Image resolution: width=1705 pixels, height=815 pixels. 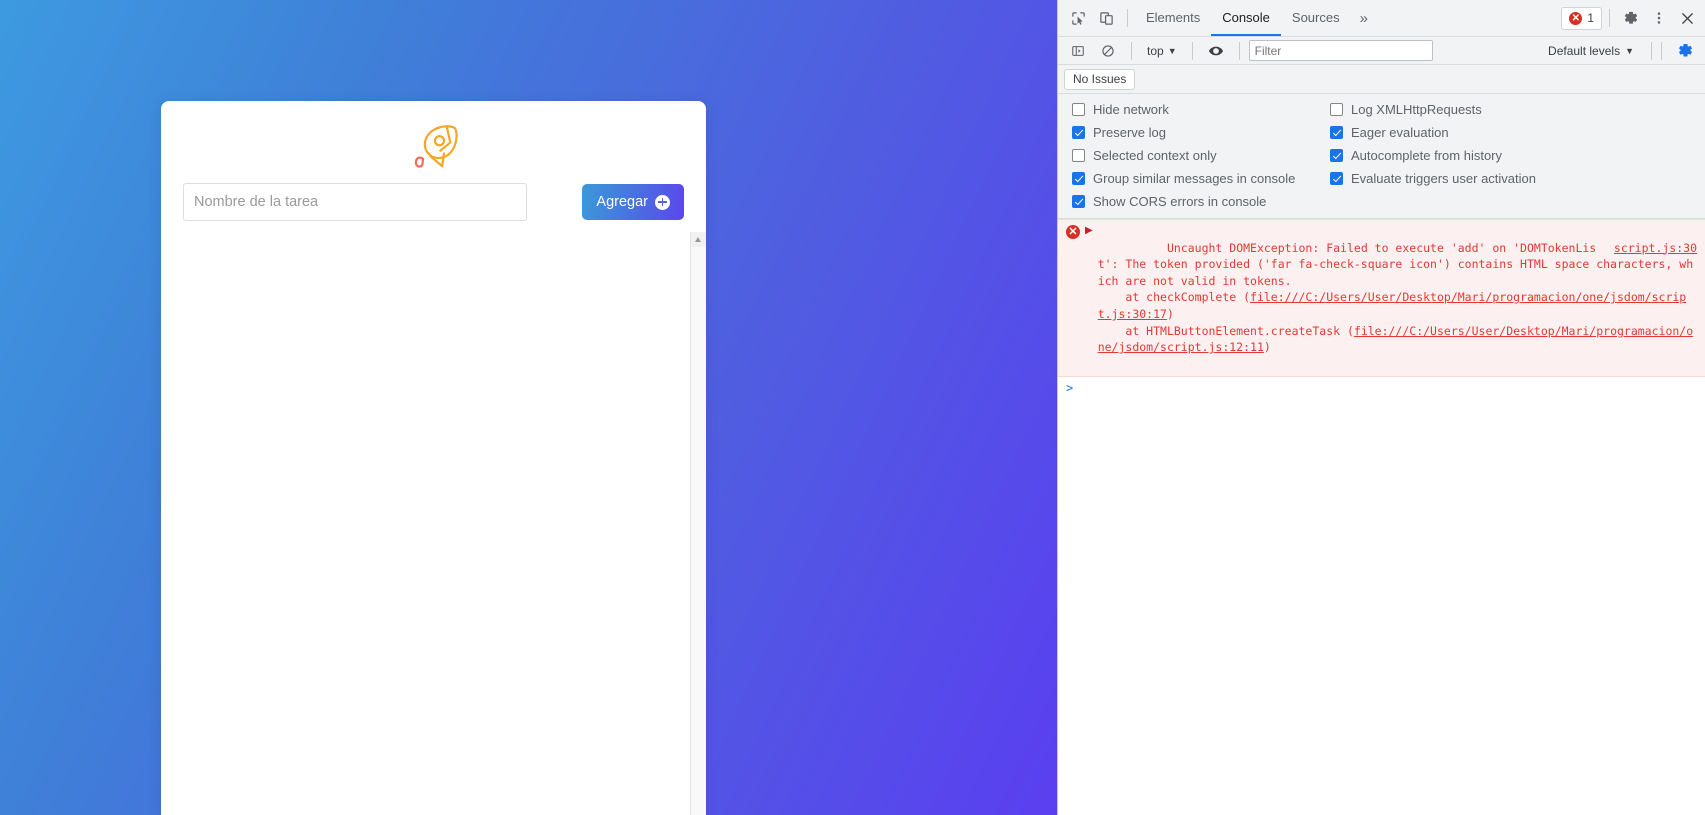 What do you see at coordinates (1078, 109) in the screenshot?
I see `checkbox-hide-network` at bounding box center [1078, 109].